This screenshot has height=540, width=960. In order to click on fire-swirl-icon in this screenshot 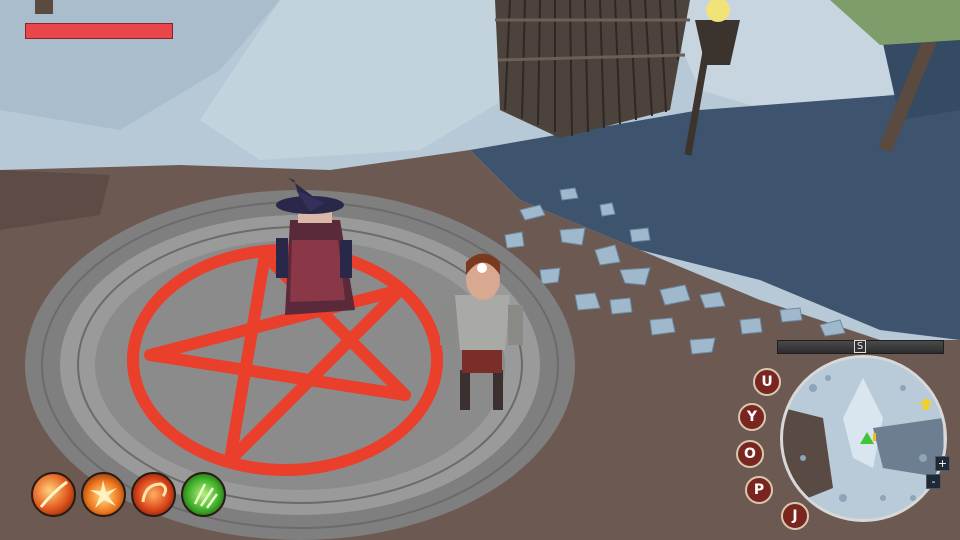, I will do `click(153, 494)`.